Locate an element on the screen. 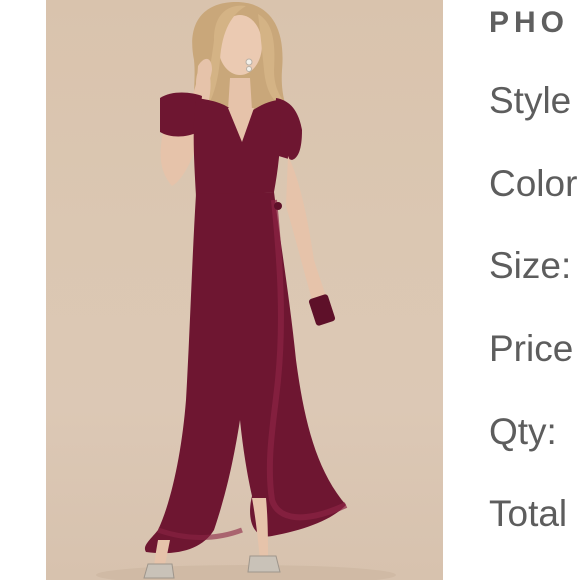  color-label: Color is located at coordinates (533, 183).